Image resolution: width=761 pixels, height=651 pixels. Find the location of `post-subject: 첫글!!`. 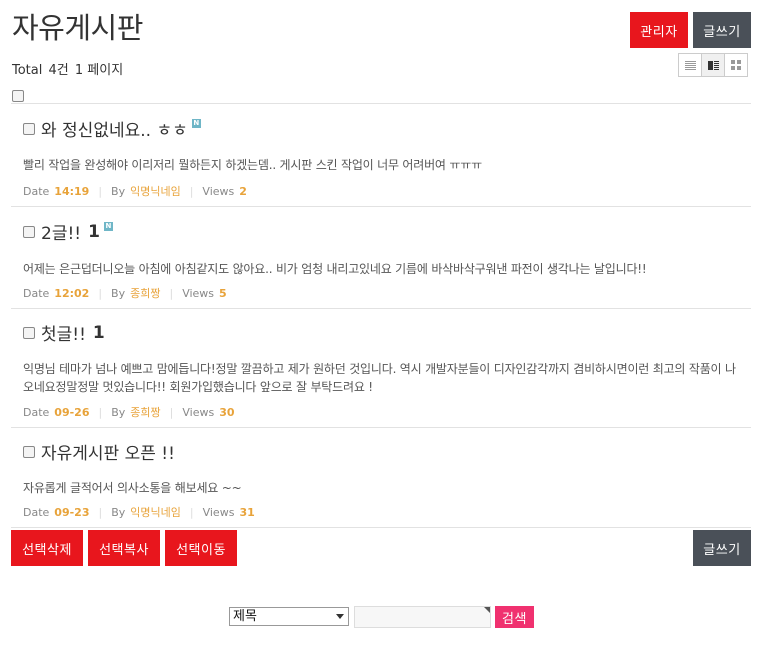

post-subject: 첫글!! is located at coordinates (63, 332).